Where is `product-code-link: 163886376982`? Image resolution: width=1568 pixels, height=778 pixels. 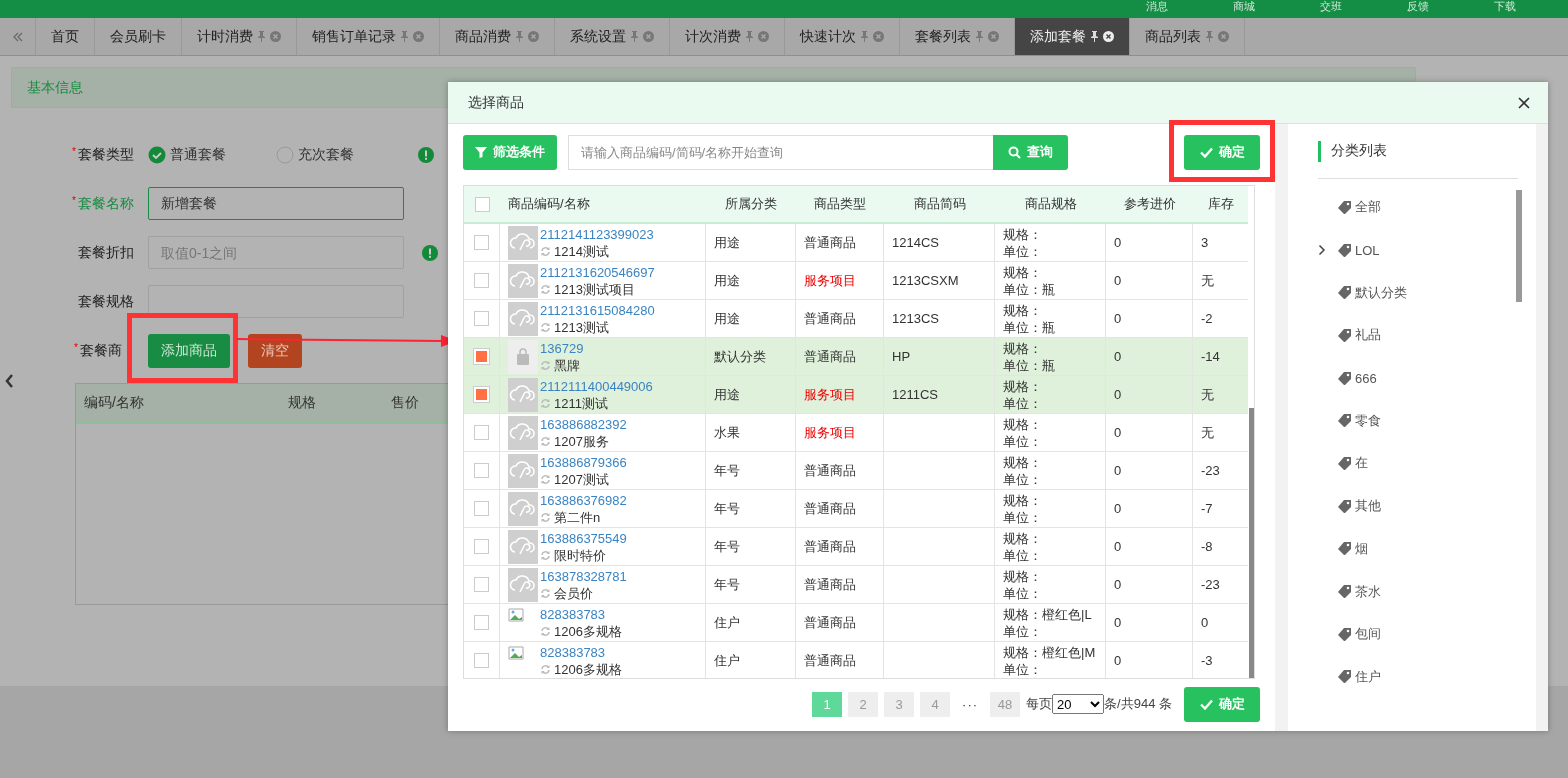 product-code-link: 163886376982 is located at coordinates (583, 500).